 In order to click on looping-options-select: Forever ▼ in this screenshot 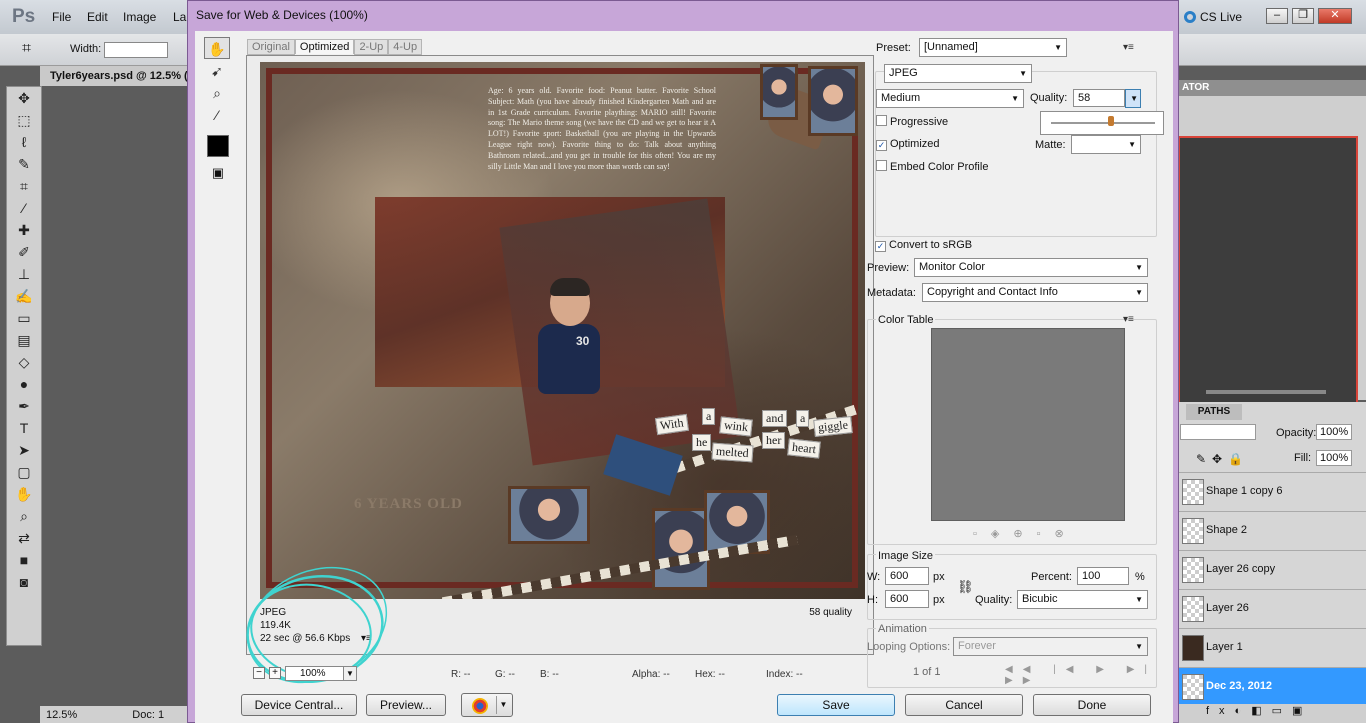, I will do `click(1050, 646)`.